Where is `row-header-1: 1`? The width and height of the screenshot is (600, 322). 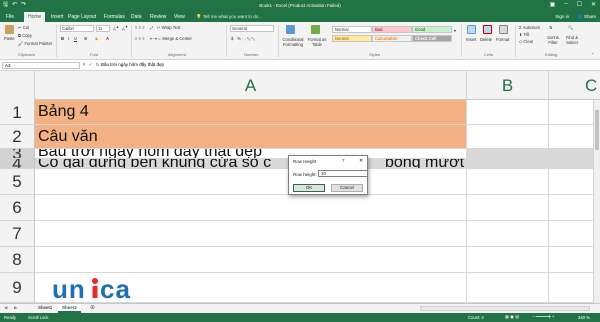
row-header-1: 1 is located at coordinates (17, 112).